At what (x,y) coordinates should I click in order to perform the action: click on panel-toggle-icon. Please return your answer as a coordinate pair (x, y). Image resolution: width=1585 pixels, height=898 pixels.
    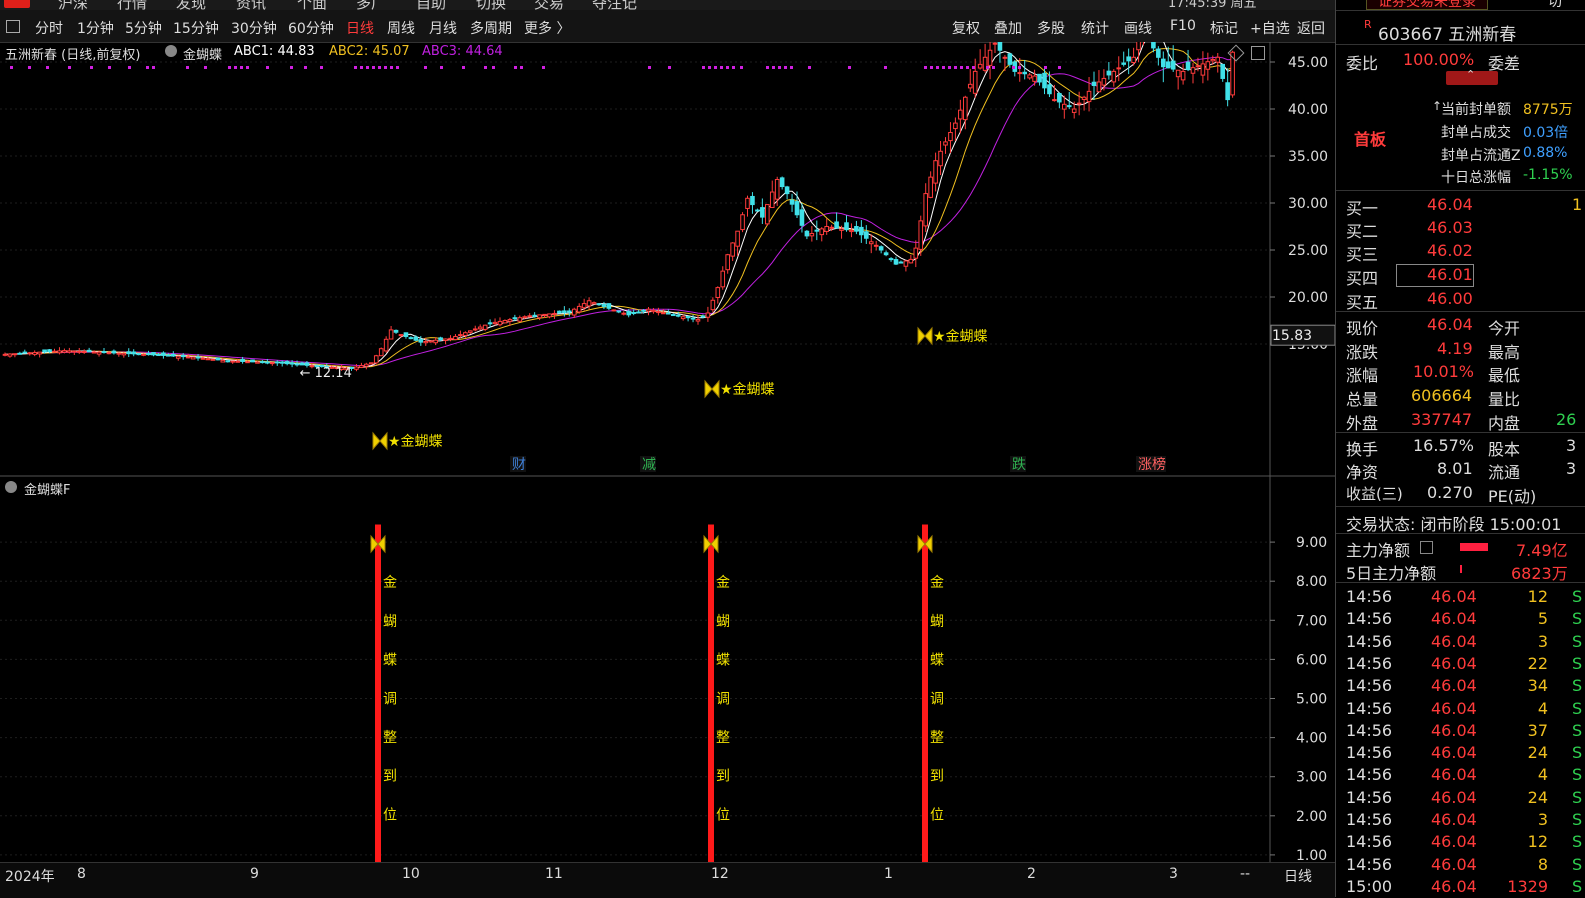
    Looking at the image, I should click on (13, 26).